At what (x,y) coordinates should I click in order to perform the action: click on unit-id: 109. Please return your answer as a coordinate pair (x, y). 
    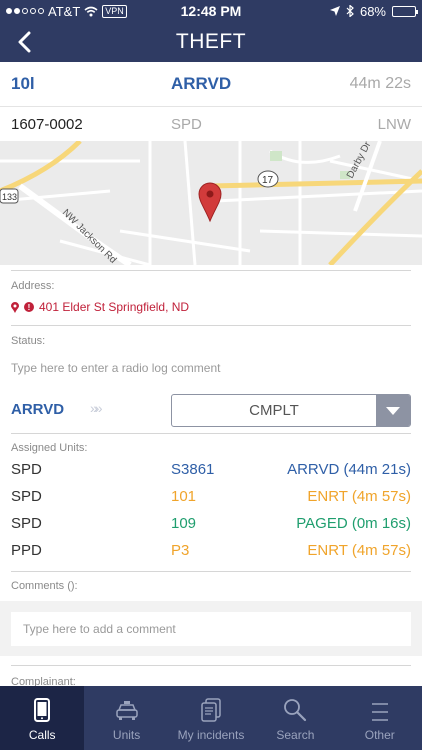
    Looking at the image, I should click on (184, 523).